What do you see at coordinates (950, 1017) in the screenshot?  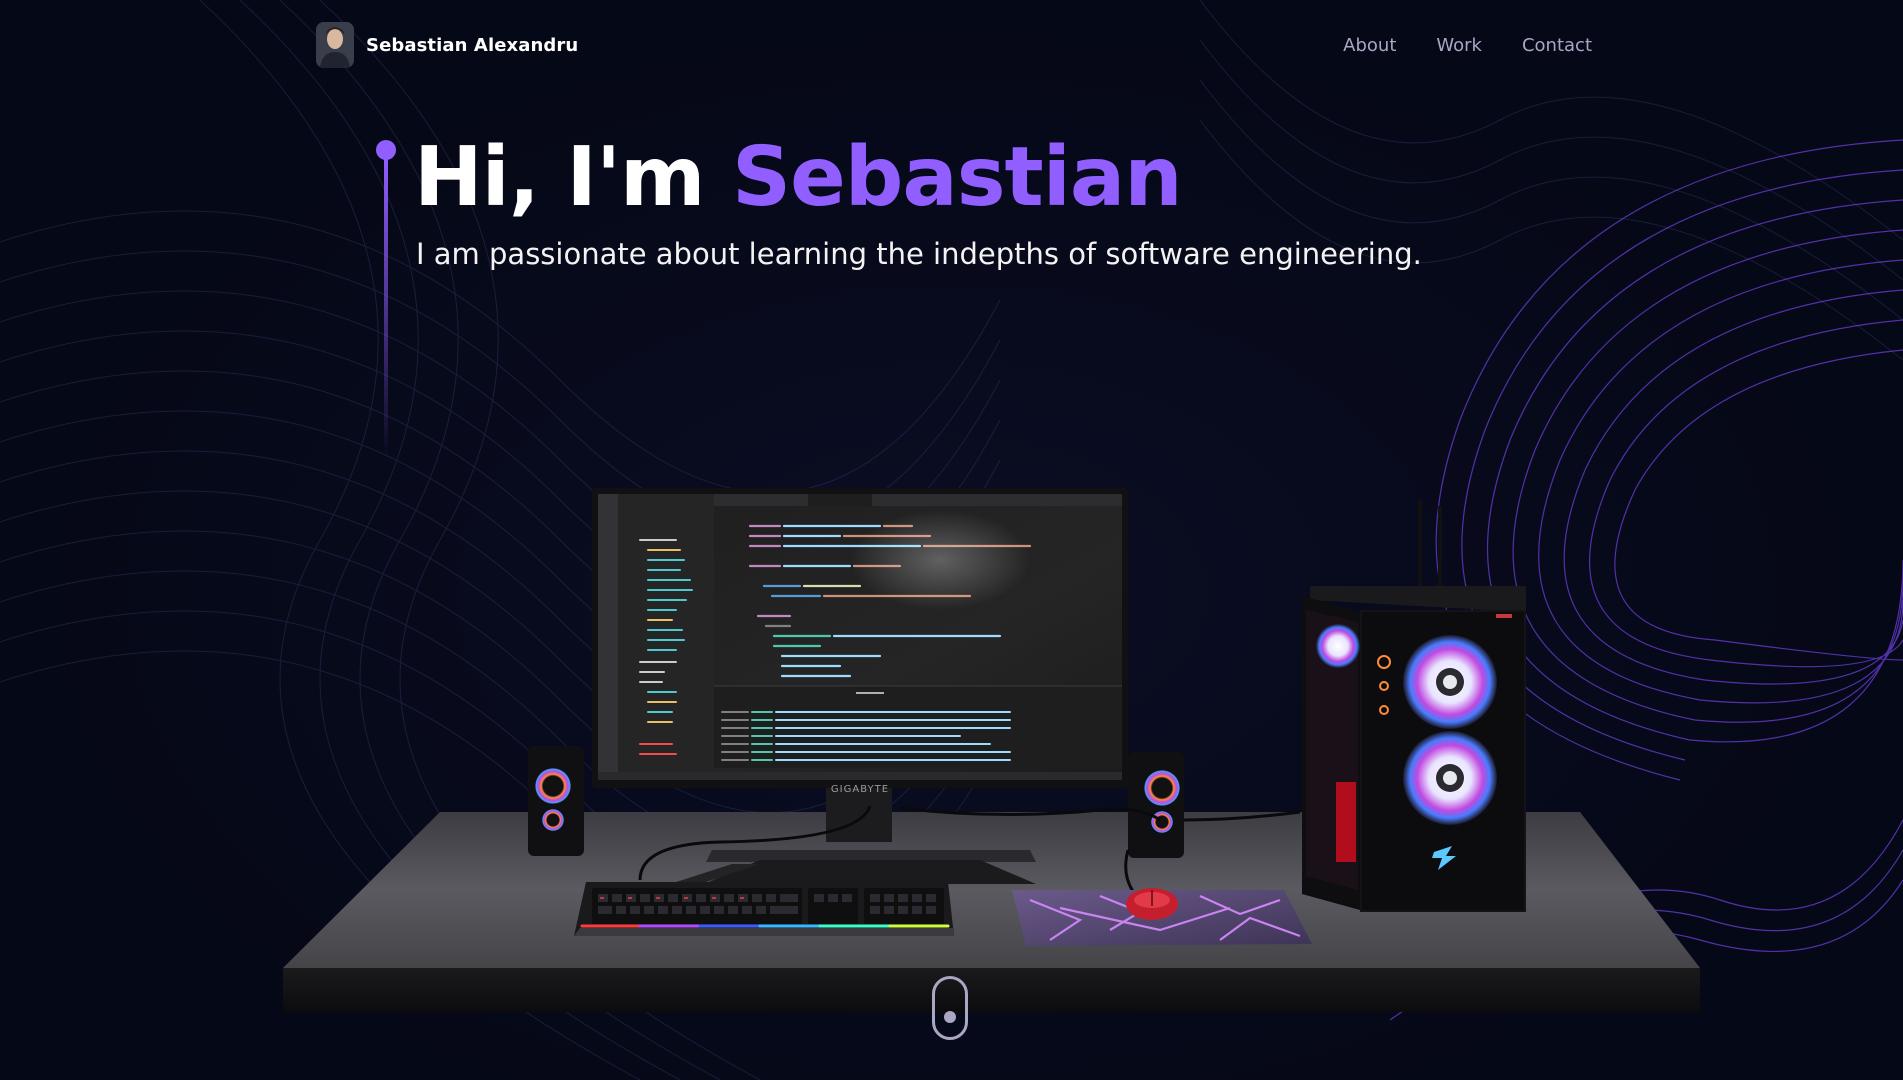 I see `mouse-scroll-icon` at bounding box center [950, 1017].